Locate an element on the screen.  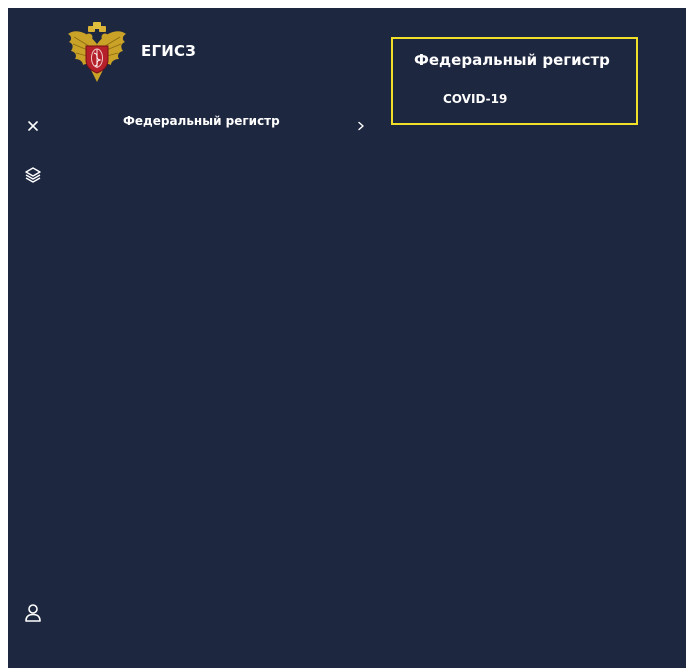
submenu-panel: Федеральный регистр COVID-19 is located at coordinates (514, 81).